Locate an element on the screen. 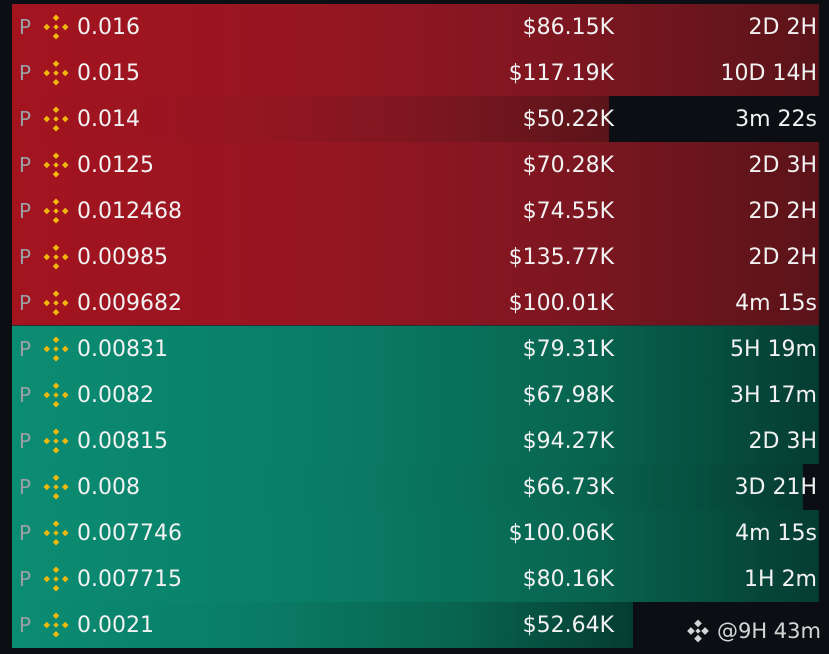  order-row-content: P 0.00831 $79.31K 5H 19m is located at coordinates (415, 349).